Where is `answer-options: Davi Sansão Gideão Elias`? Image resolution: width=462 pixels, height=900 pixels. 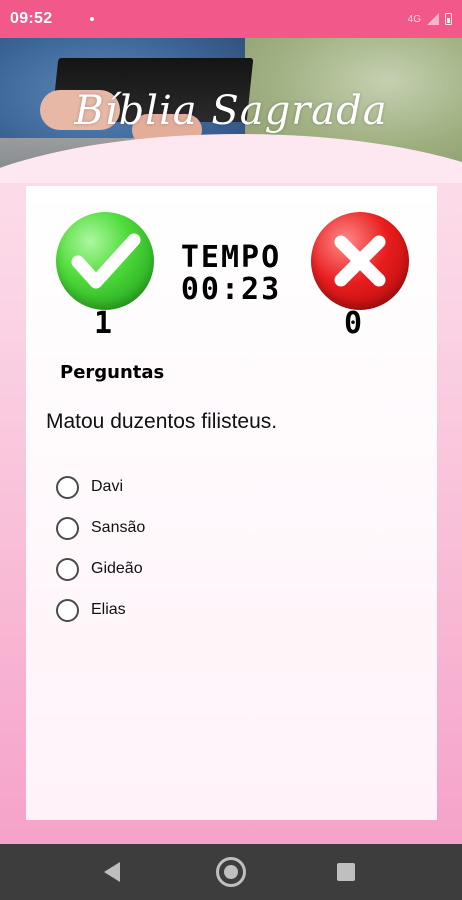 answer-options: Davi Sansão Gideão Elias is located at coordinates (101, 557).